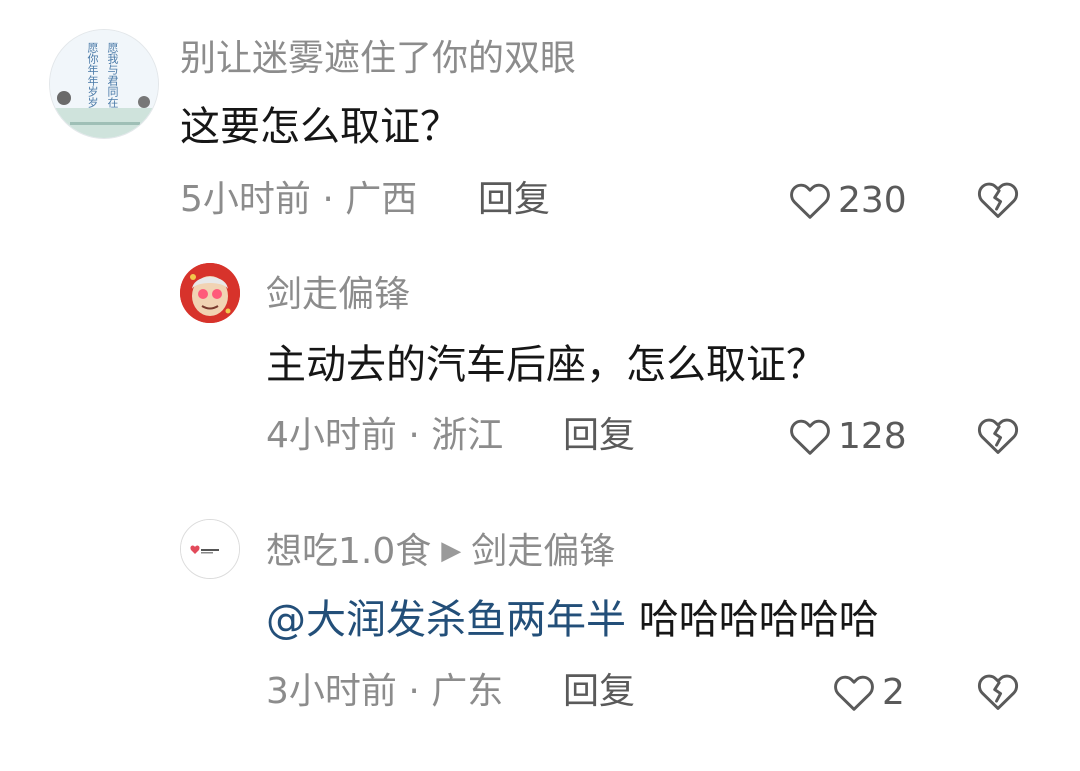 This screenshot has width=1080, height=771. I want to click on username-text: 别让迷雾遮住了你的双眼, so click(378, 58).